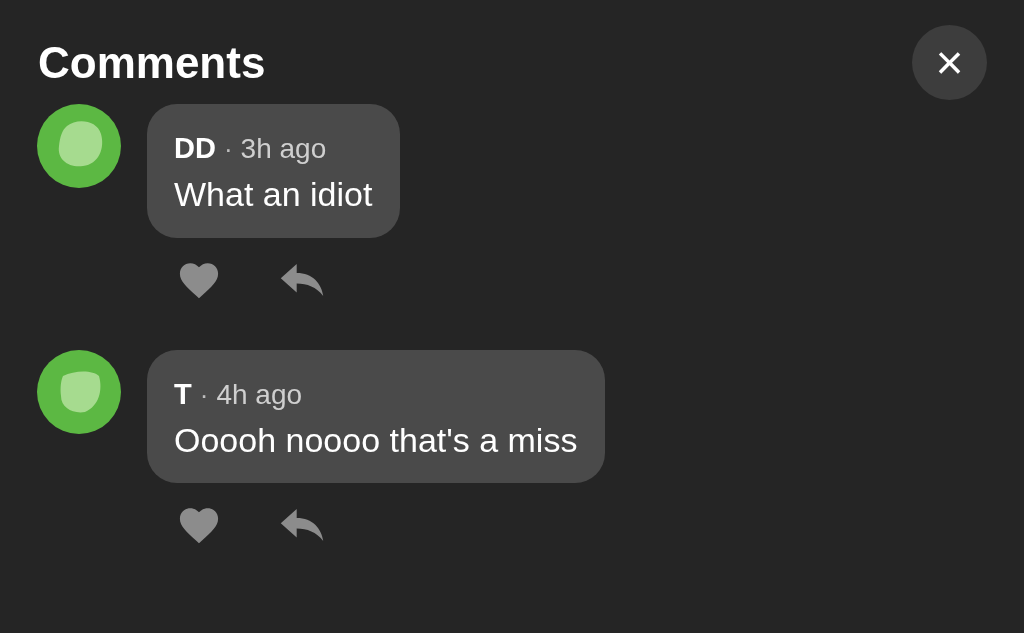  What do you see at coordinates (195, 148) in the screenshot?
I see `comment-author: DD` at bounding box center [195, 148].